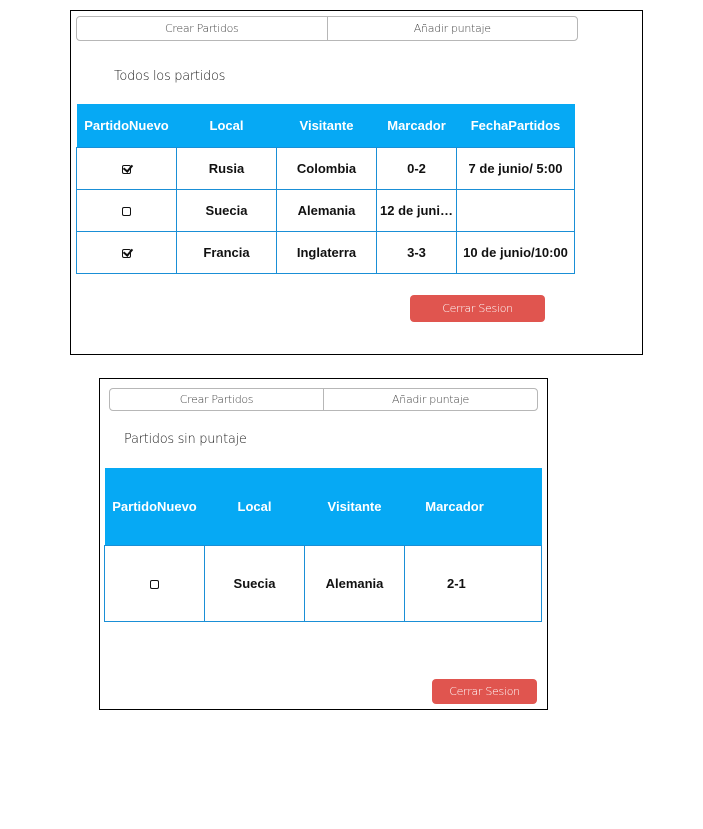 This screenshot has height=829, width=703. Describe the element at coordinates (515, 126) in the screenshot. I see `header-fecha-partidos: FechaPartidos` at that location.